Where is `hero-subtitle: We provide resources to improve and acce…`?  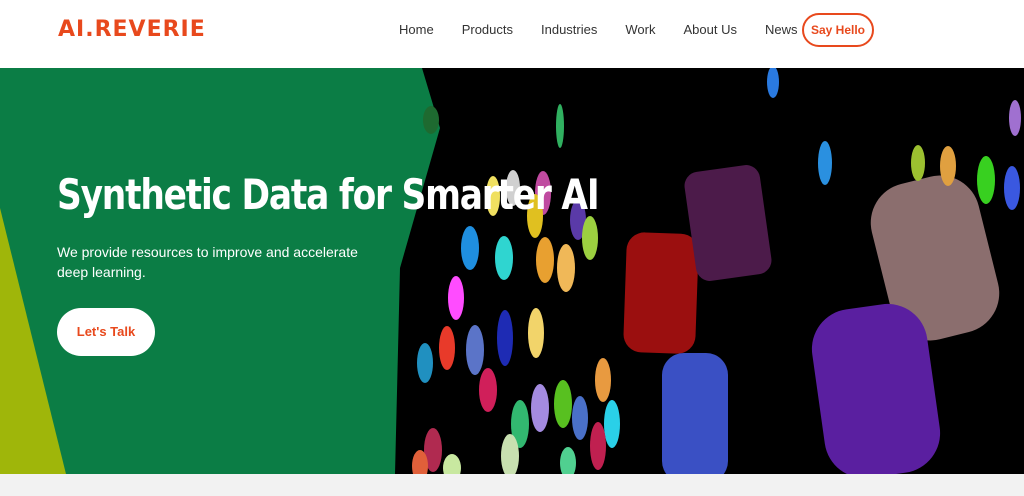 hero-subtitle: We provide resources to improve and acce… is located at coordinates (207, 262).